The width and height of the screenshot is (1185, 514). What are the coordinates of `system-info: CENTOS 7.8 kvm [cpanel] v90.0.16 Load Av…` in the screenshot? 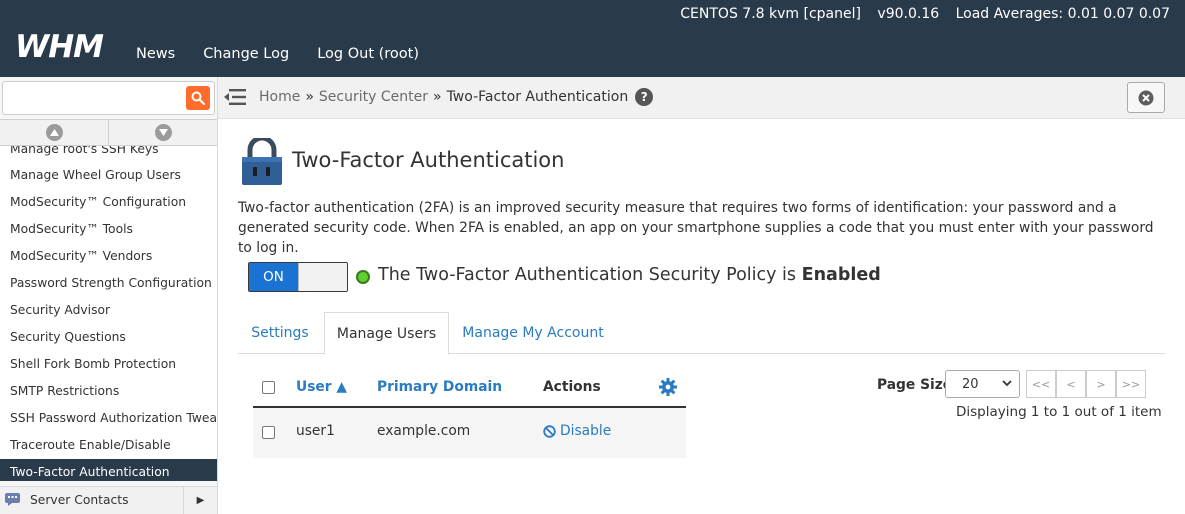 It's located at (919, 14).